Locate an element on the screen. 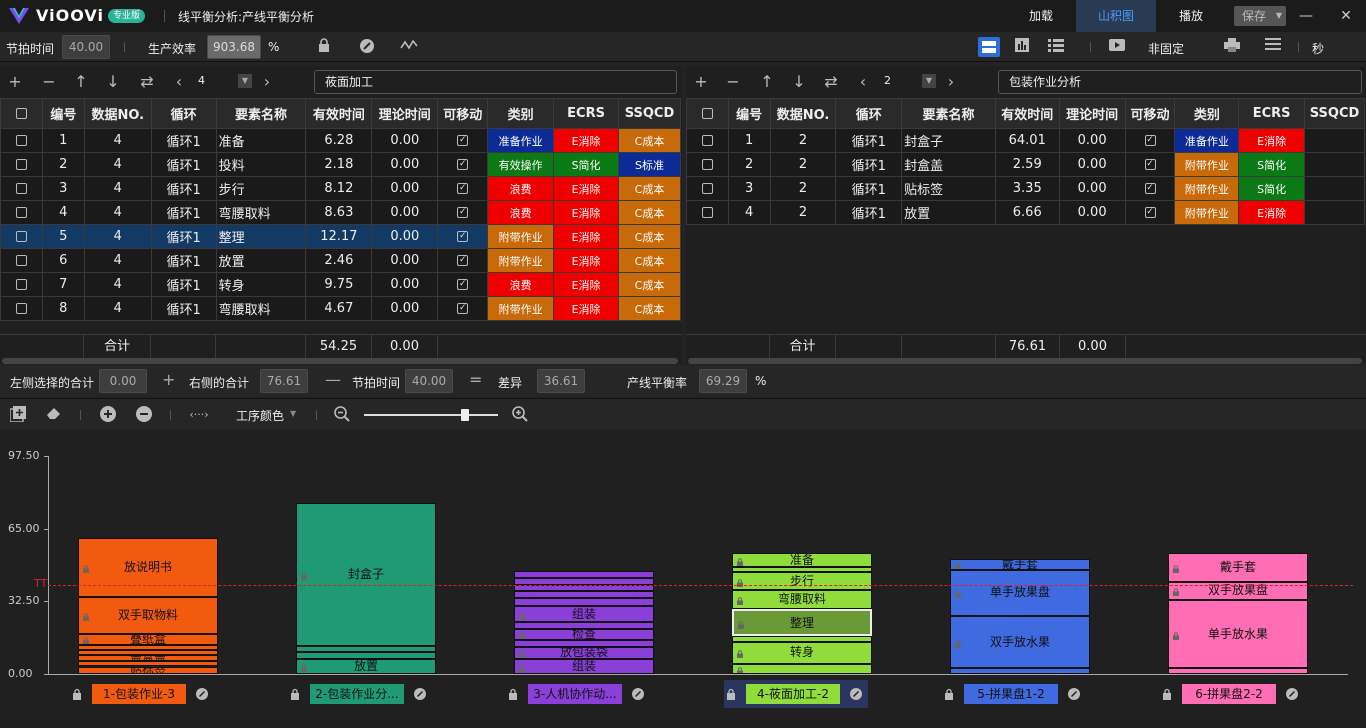  cell-category: 有效操作 is located at coordinates (521, 164).